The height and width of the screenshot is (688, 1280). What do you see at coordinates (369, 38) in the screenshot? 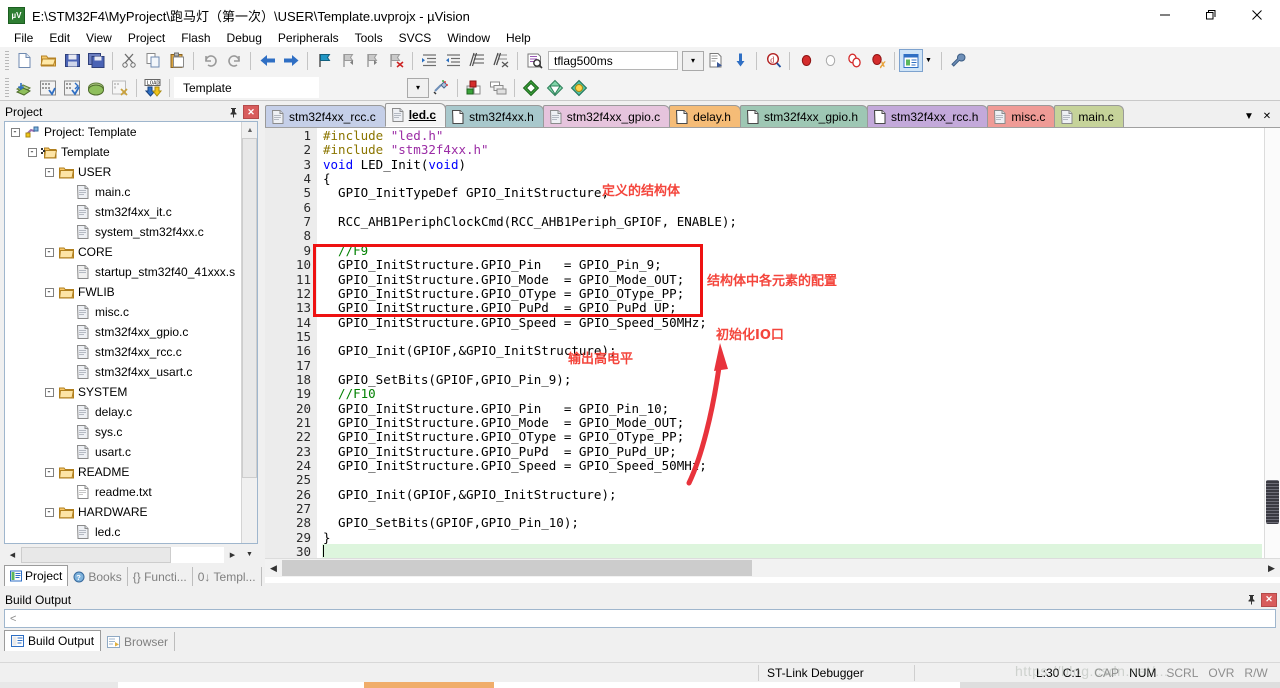
I see `menu-tools: Tools` at bounding box center [369, 38].